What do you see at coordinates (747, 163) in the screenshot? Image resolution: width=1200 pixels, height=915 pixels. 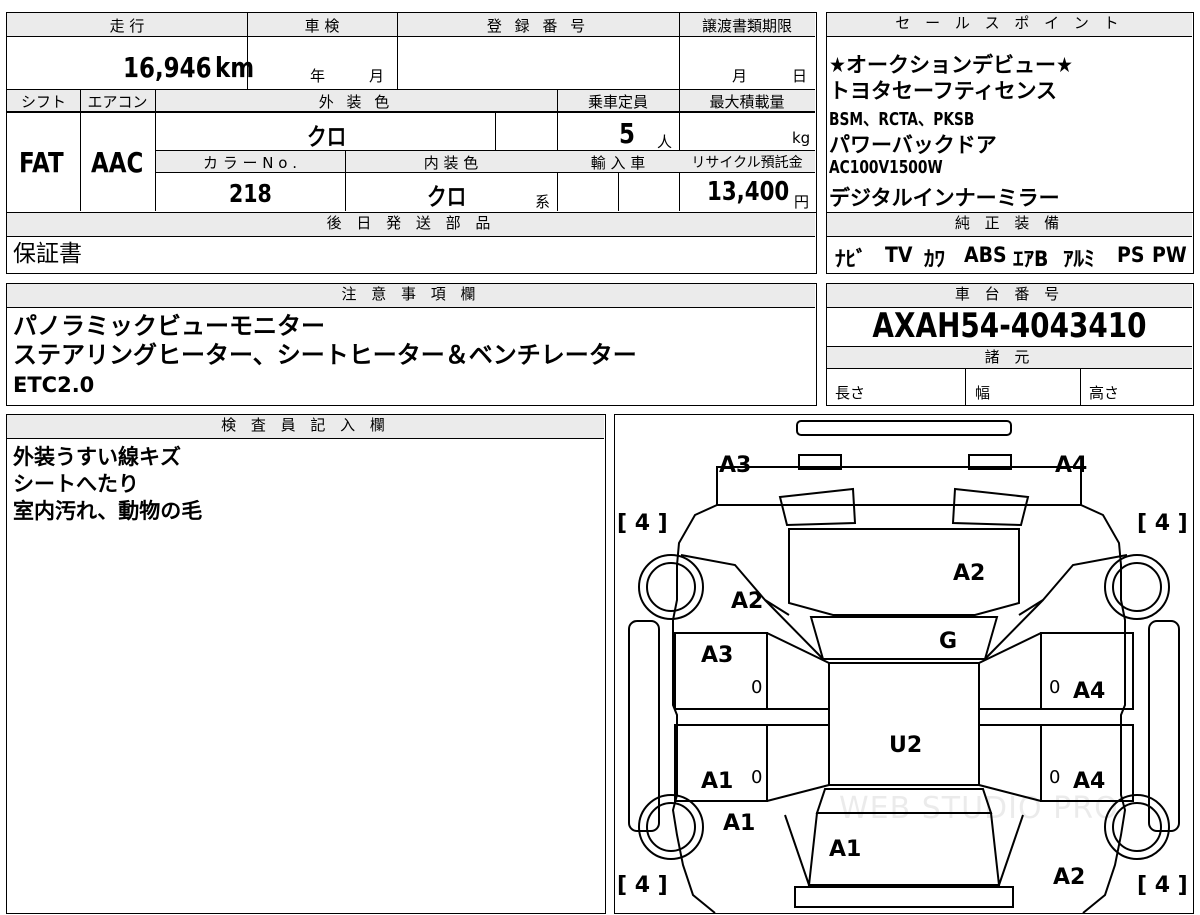 I see `recycle-label: リサイクル預託金` at bounding box center [747, 163].